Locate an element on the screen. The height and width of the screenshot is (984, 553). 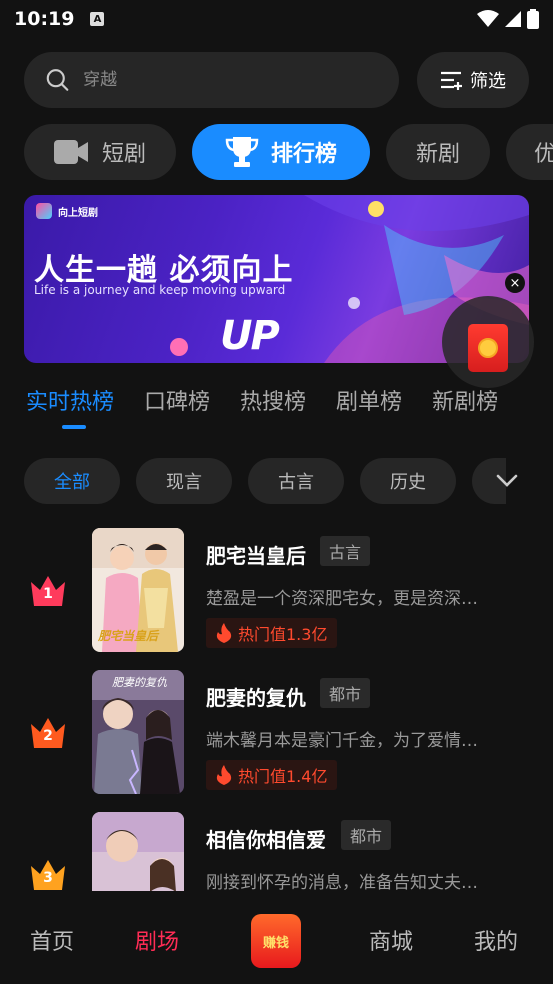
category-chips: 全部 现言 古言 历史 is located at coordinates (265, 481).